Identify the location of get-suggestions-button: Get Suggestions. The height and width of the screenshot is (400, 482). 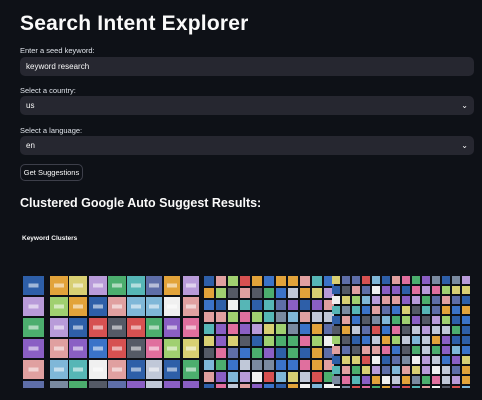
(51, 172).